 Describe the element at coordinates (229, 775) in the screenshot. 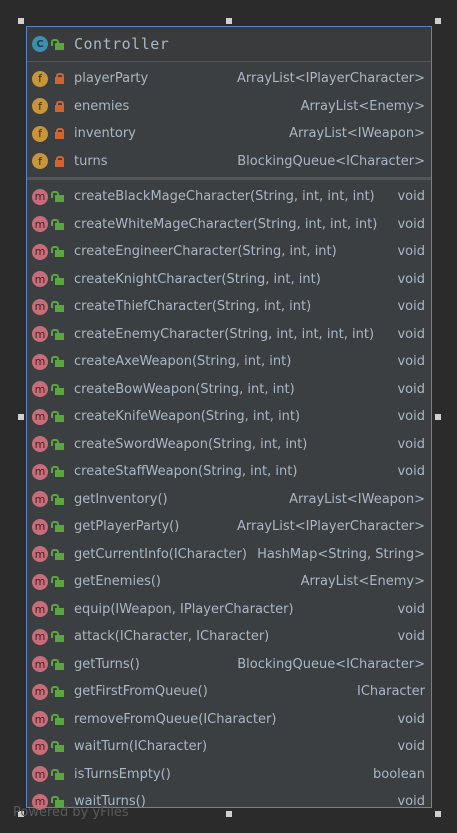

I see `method-row: m isTurnsEmpty() boolean` at that location.